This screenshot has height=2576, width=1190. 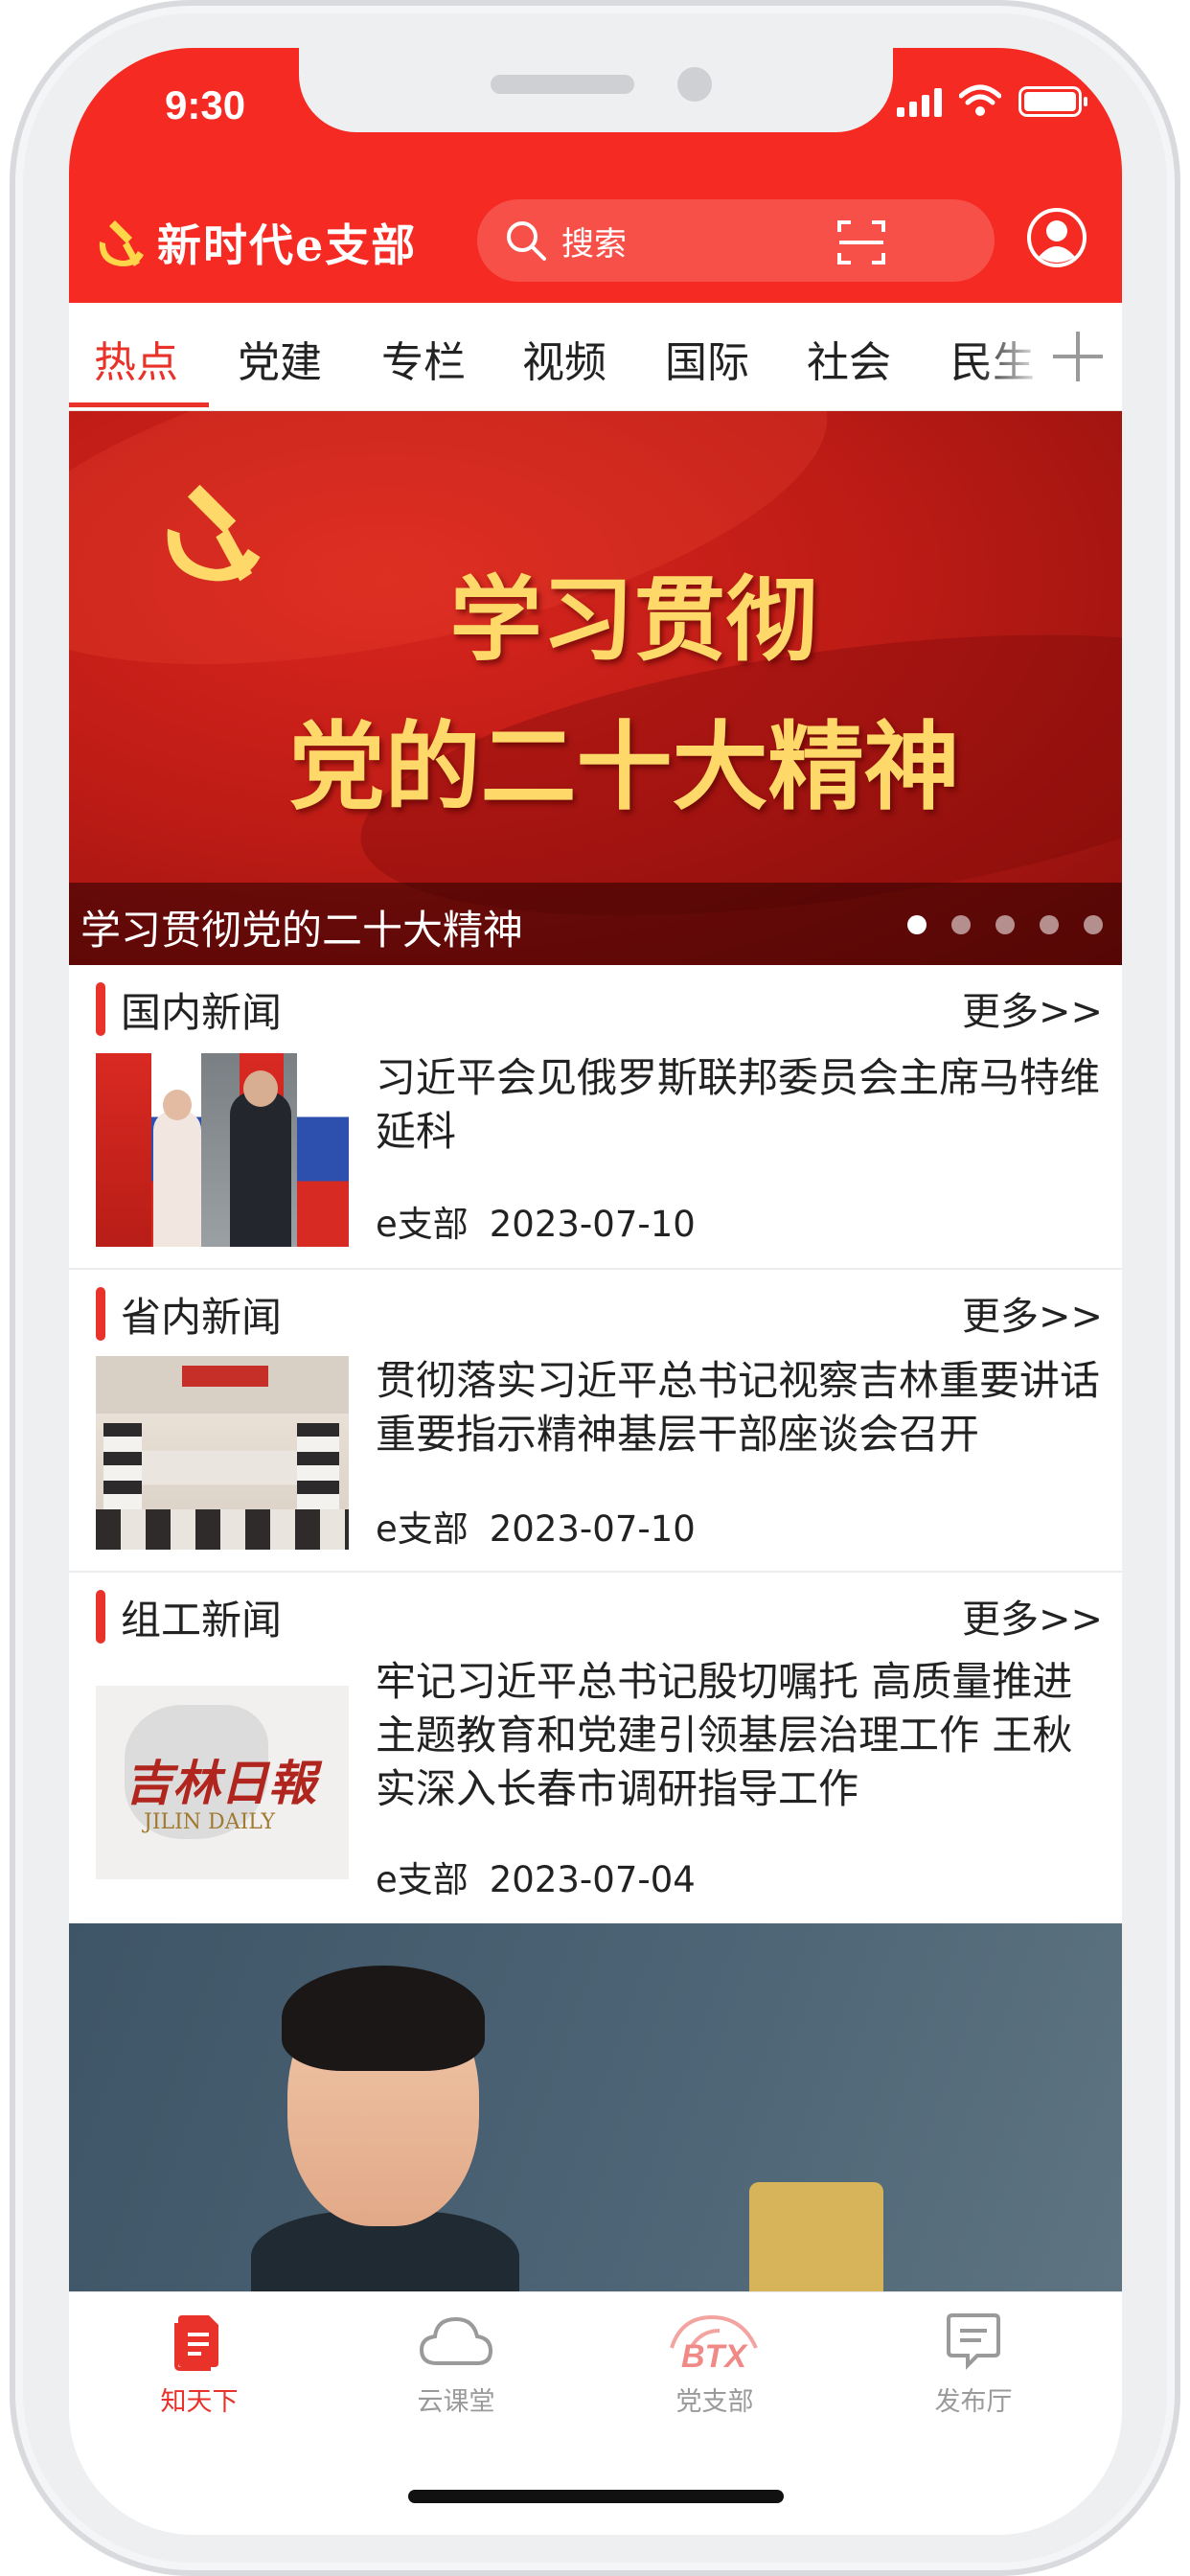 What do you see at coordinates (202, 1318) in the screenshot?
I see `section-title: 省内新闻` at bounding box center [202, 1318].